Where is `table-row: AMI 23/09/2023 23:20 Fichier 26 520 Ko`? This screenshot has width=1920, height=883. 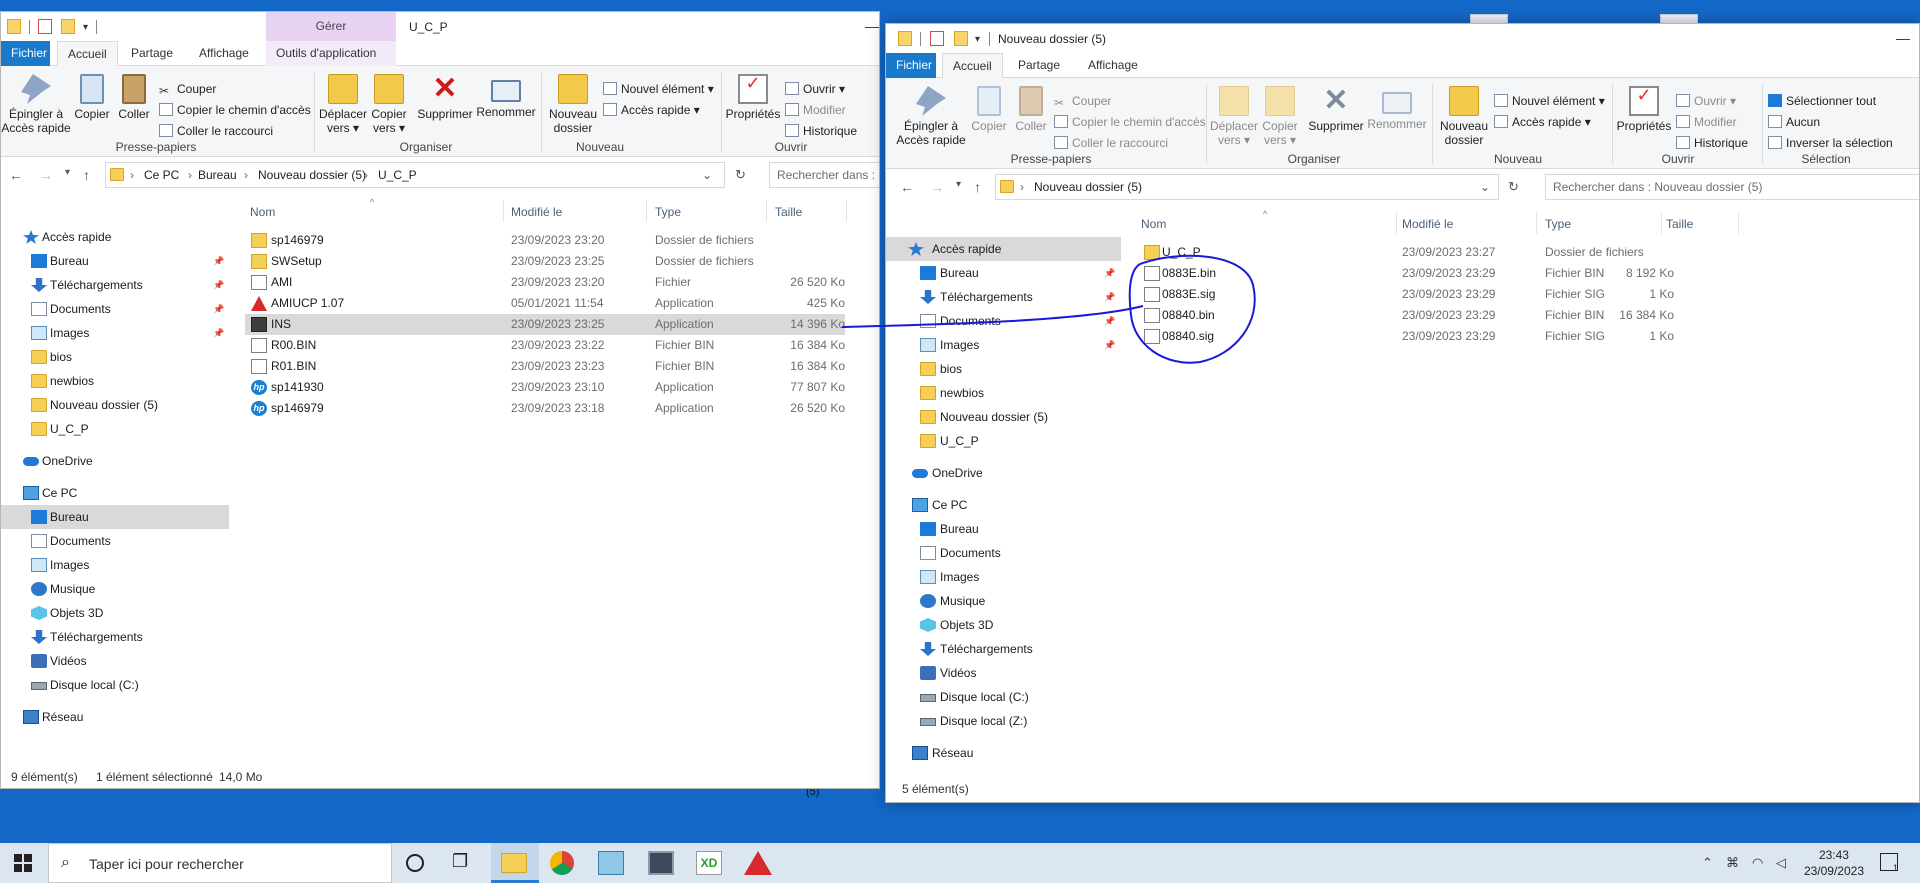
table-row: AMI 23/09/2023 23:20 Fichier 26 520 Ko is located at coordinates (545, 282).